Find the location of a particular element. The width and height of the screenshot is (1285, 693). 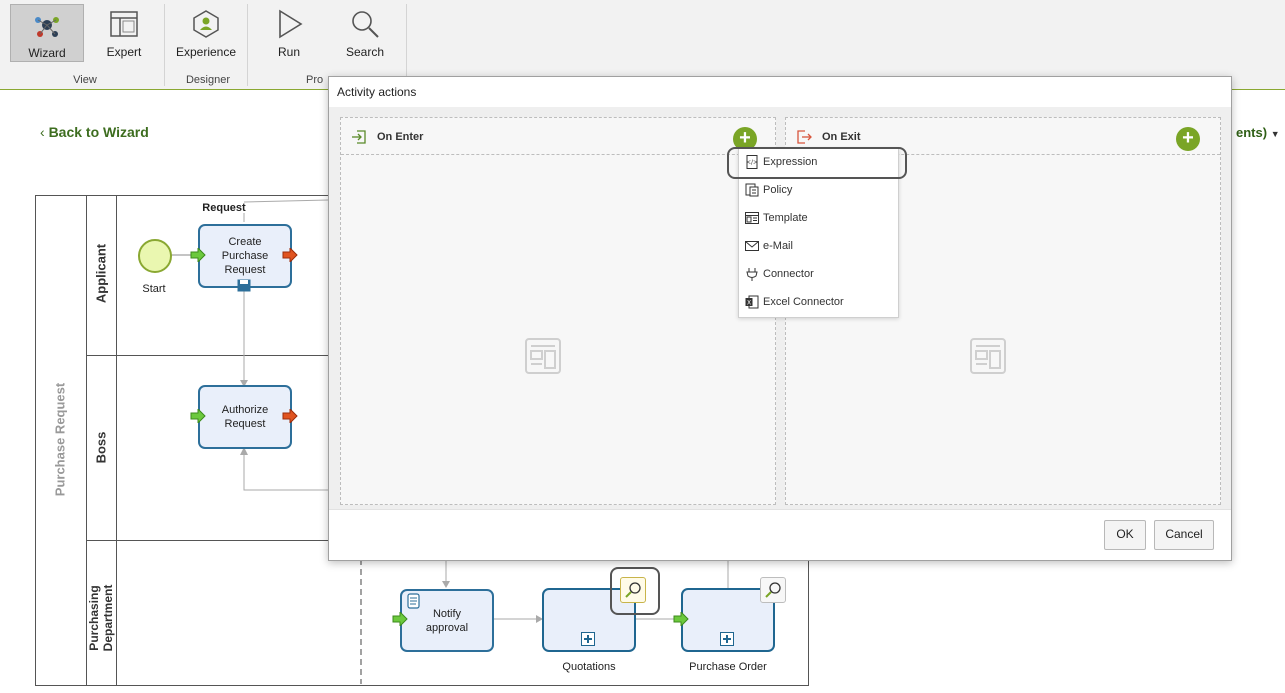

subprocess-quotations-label: Quotations is located at coordinates (589, 667).